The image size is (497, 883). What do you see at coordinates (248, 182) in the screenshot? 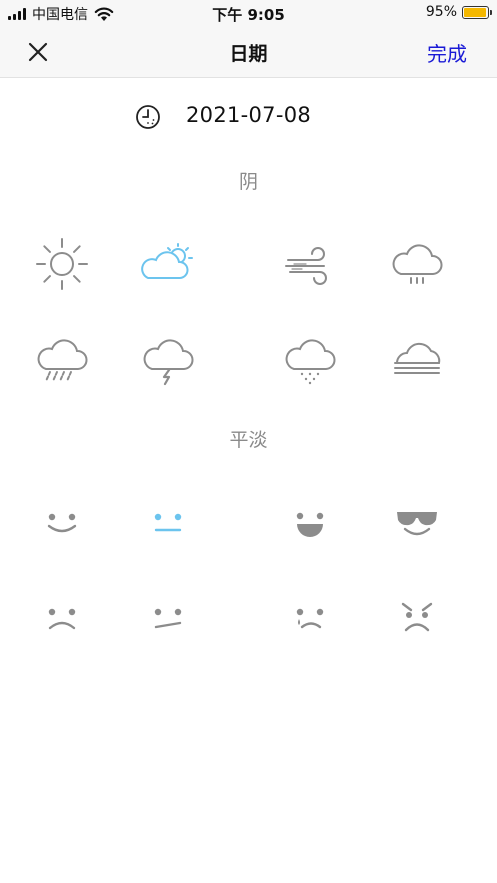
I see `weather-selected-label: 阴` at bounding box center [248, 182].